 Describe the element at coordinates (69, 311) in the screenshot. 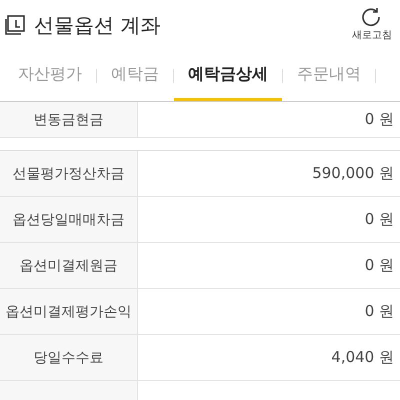

I see `row-label-cell: 옵션미결제평가손익` at that location.